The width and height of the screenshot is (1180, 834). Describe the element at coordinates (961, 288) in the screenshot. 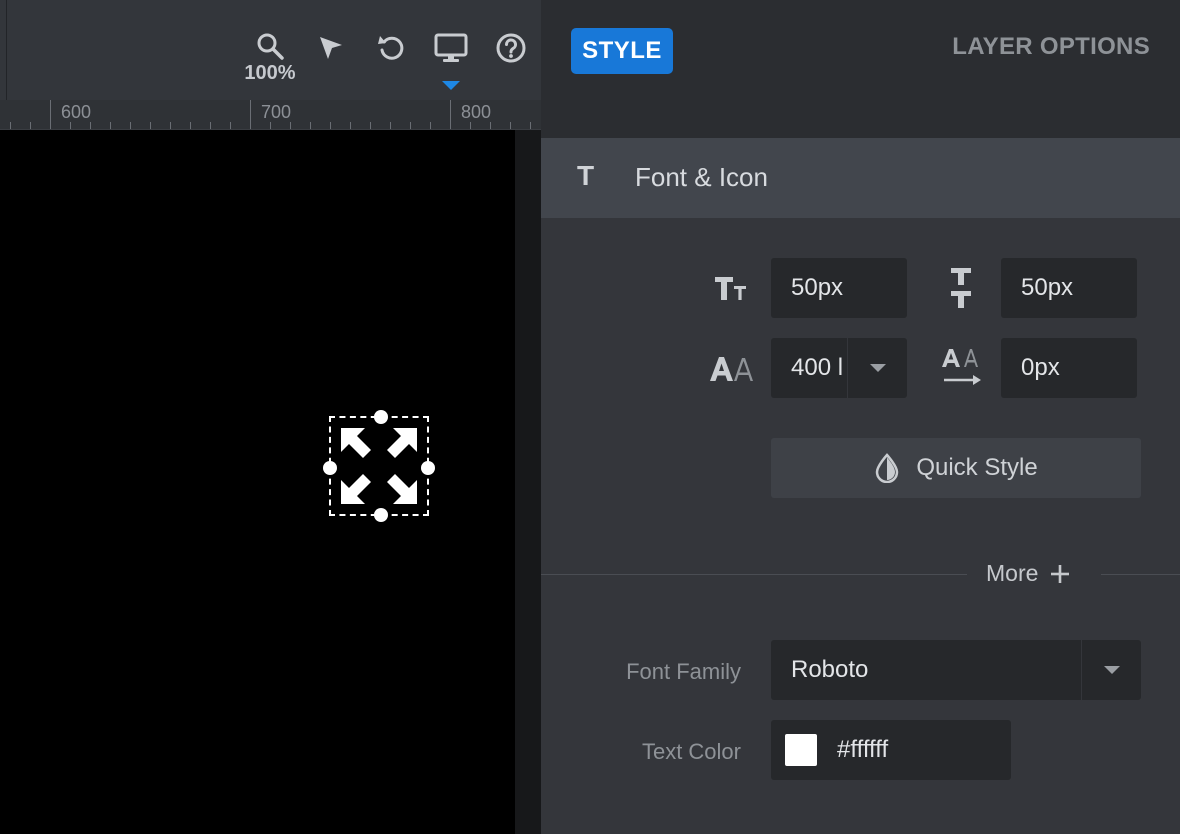

I see `line-height-icon` at that location.